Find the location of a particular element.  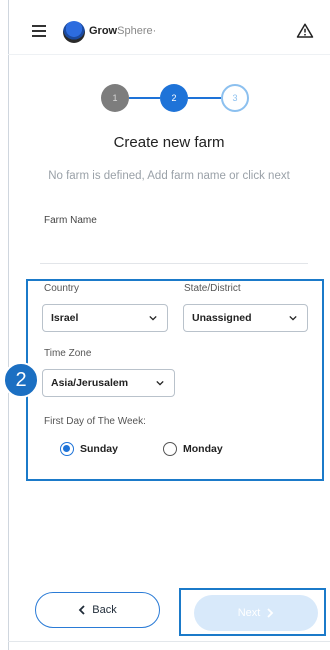

chevron-left-icon is located at coordinates (81, 610).